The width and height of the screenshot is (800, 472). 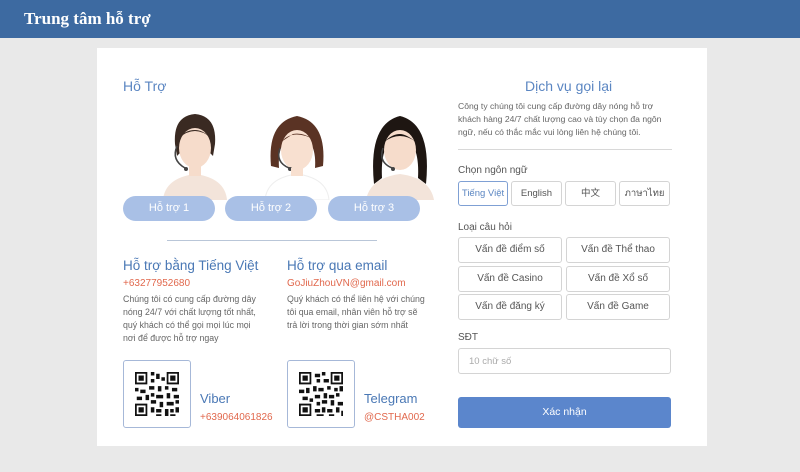 I want to click on page-title: Trung tâm hỗ trợ, so click(x=87, y=18).